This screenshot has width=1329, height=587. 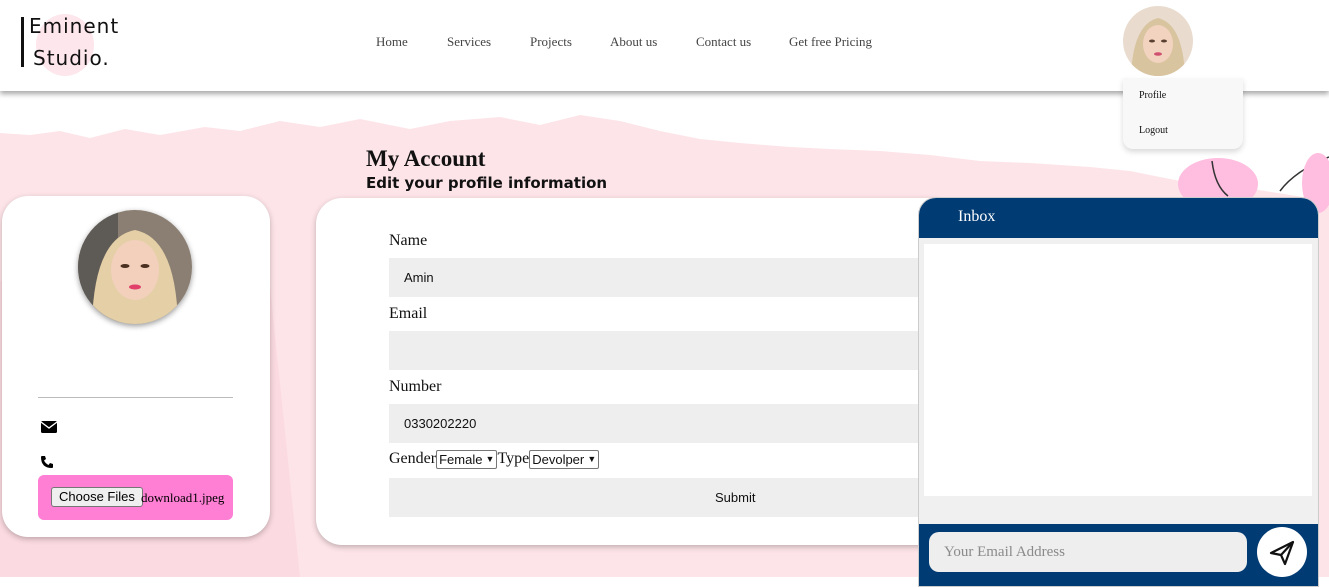 I want to click on submit-button: Submit, so click(x=669, y=497).